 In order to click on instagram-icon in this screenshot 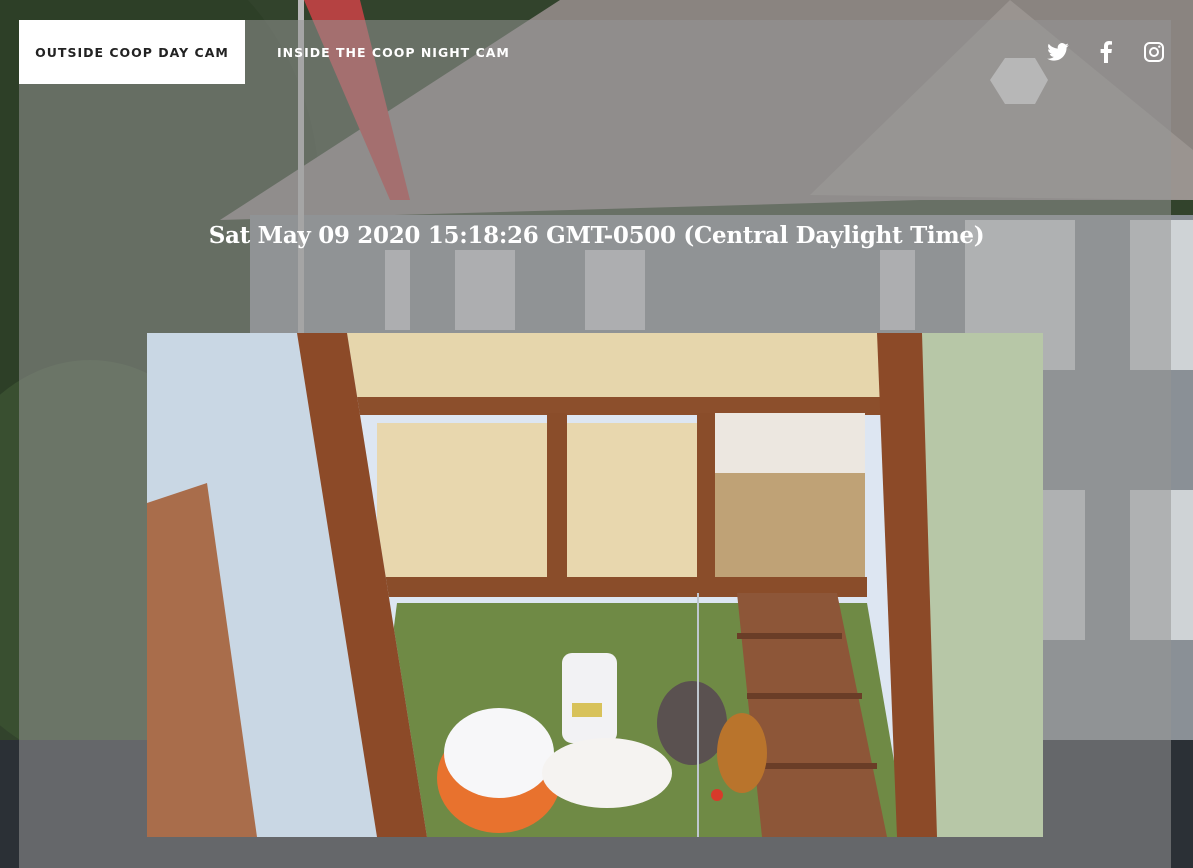, I will do `click(1154, 52)`.